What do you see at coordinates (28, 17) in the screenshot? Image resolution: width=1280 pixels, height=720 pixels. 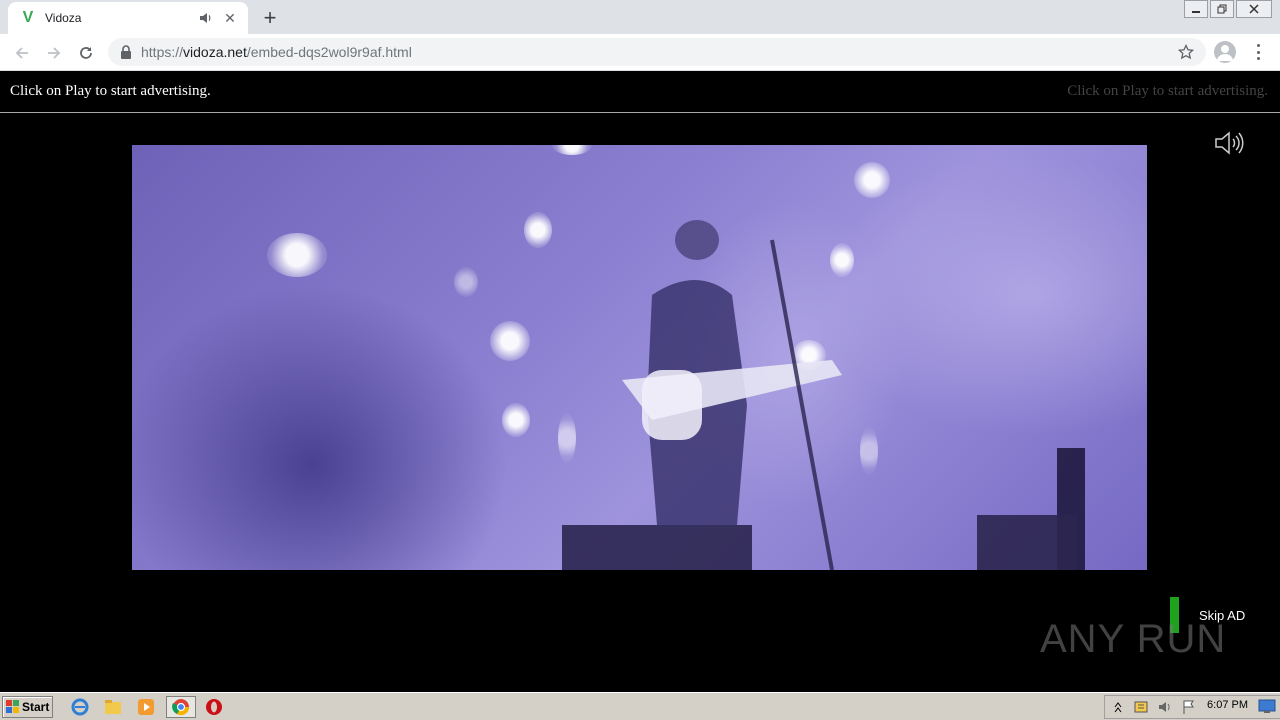 I see `vidoza-favicon-icon: V` at bounding box center [28, 17].